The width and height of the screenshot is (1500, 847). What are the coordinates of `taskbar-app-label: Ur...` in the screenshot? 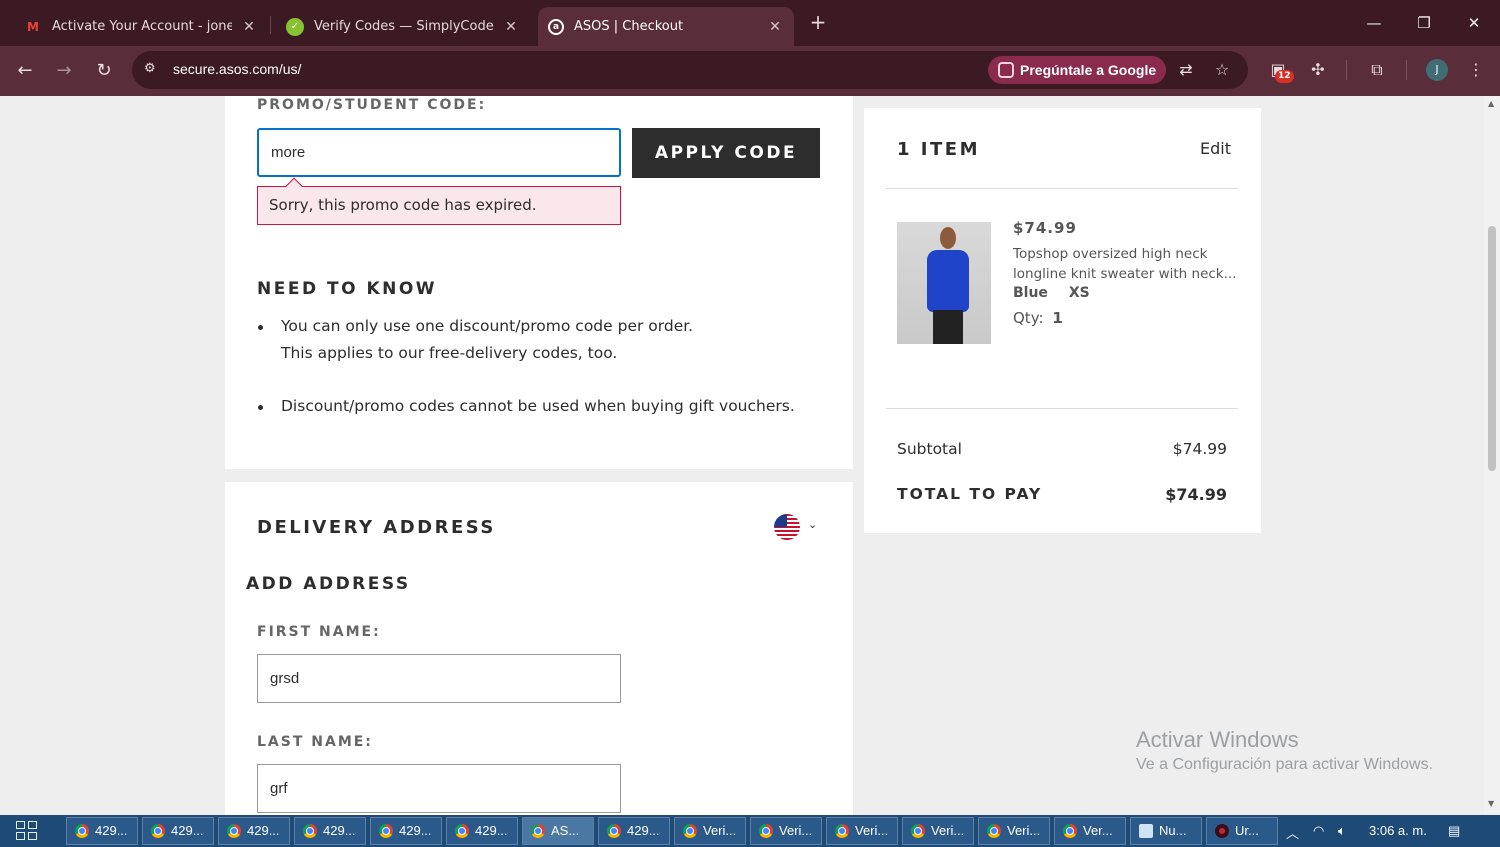 It's located at (1247, 830).